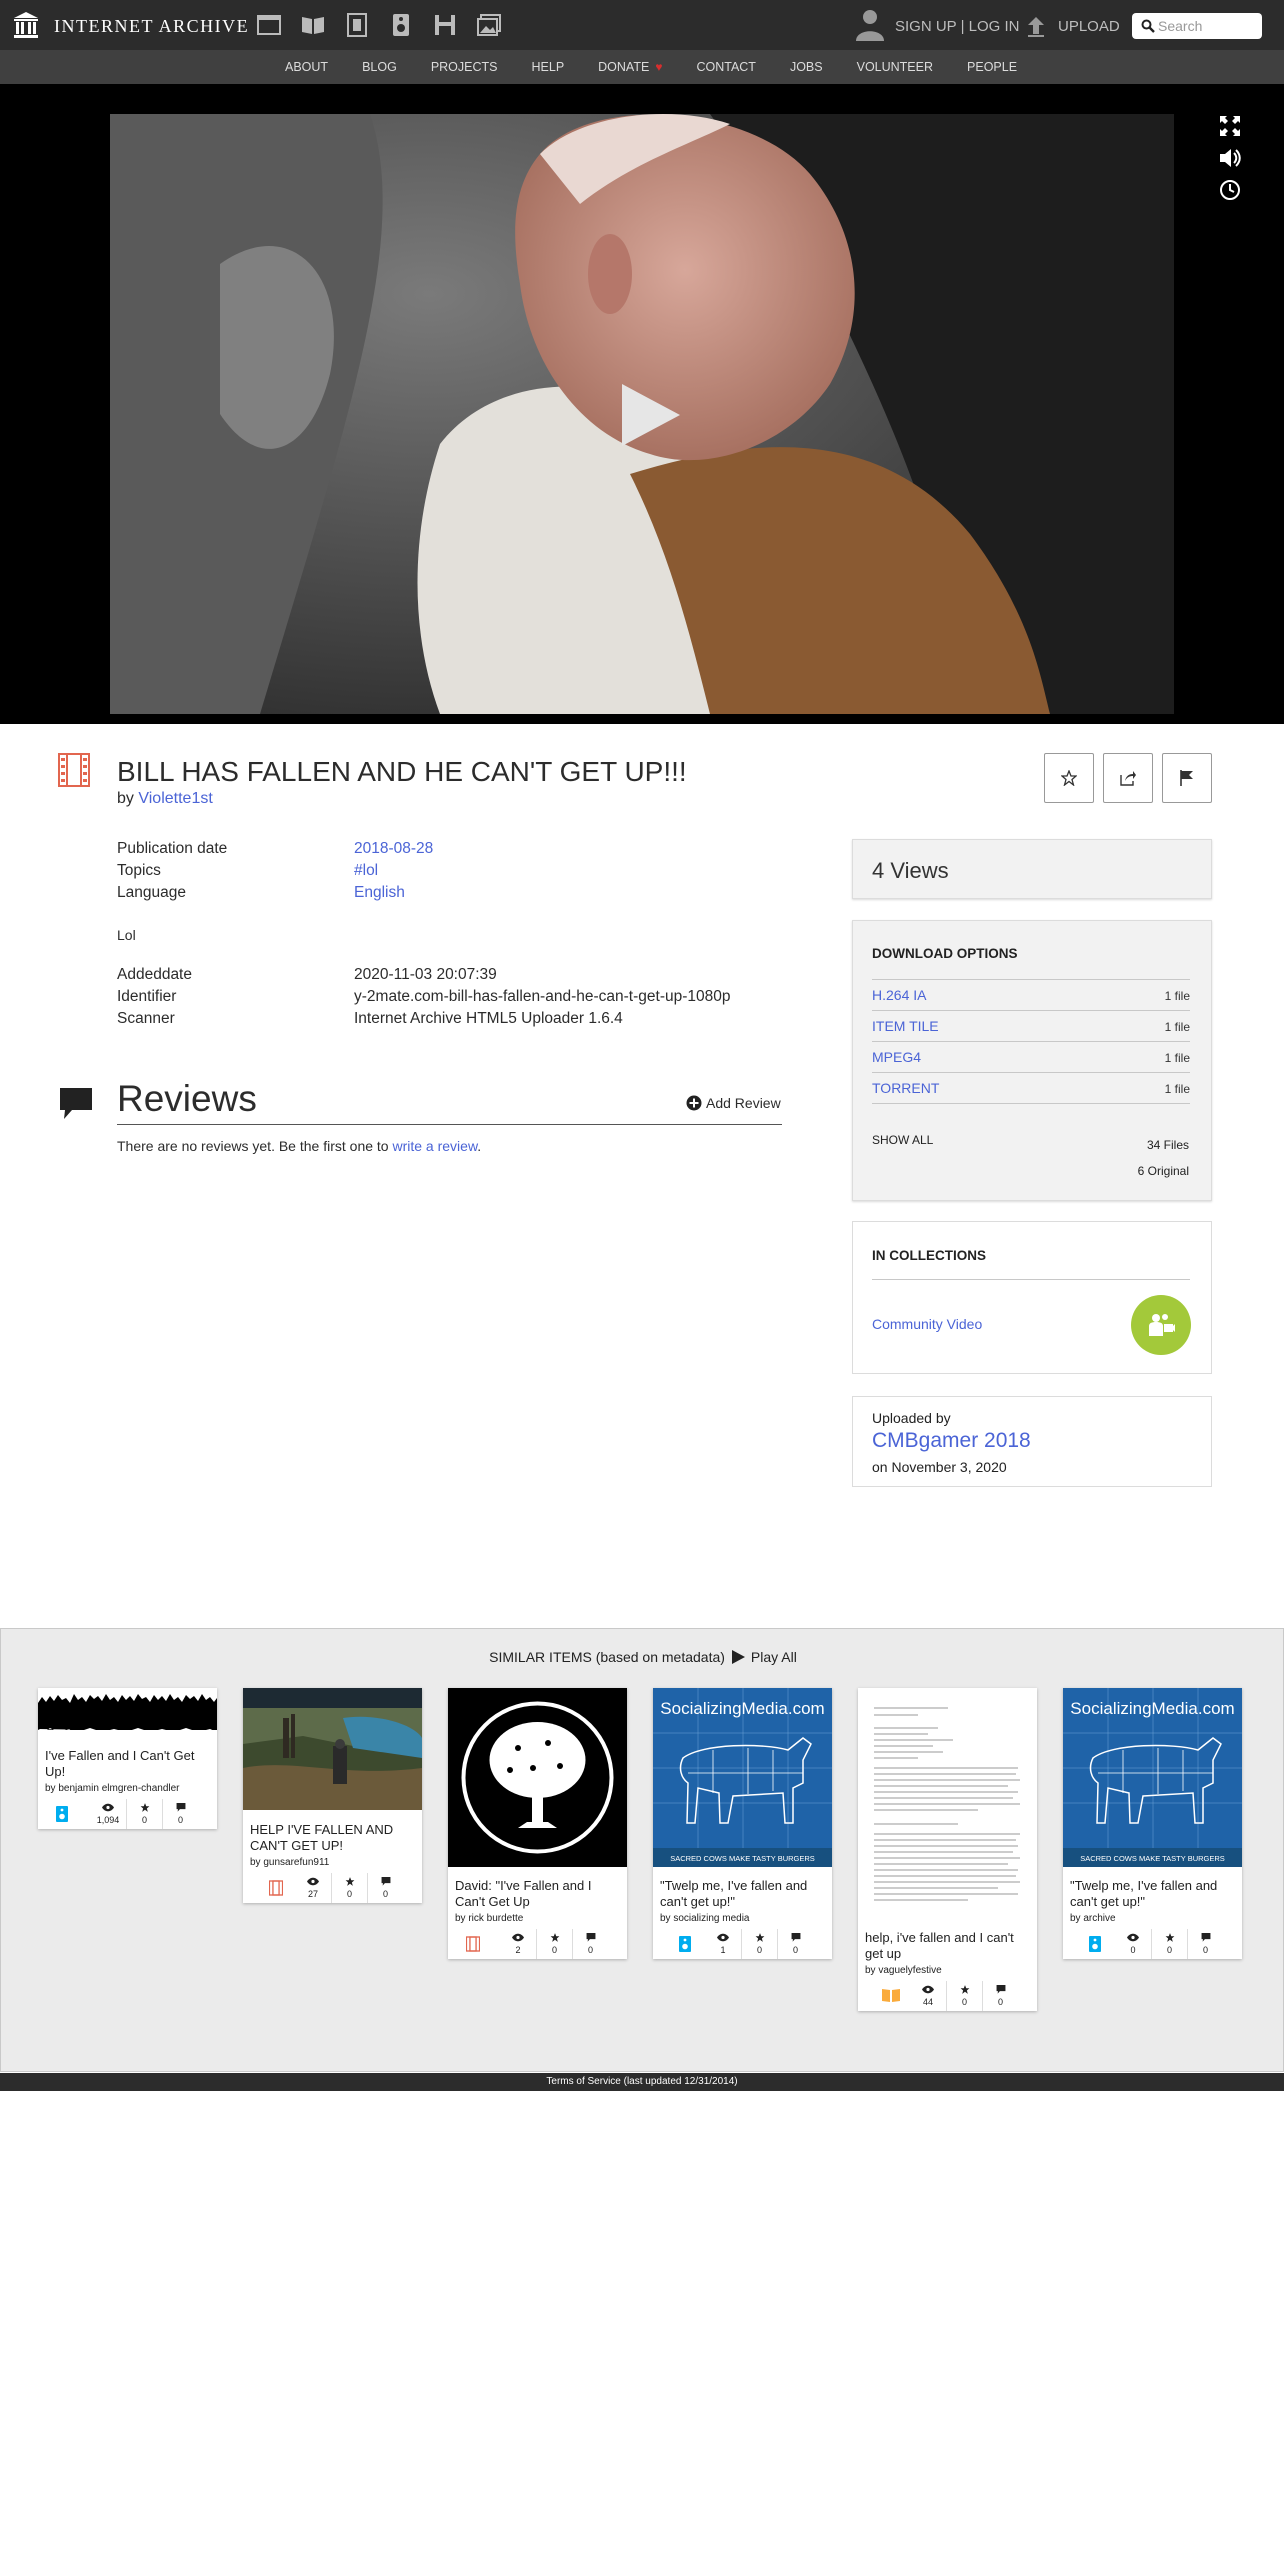  What do you see at coordinates (489, 25) in the screenshot?
I see `images-icon` at bounding box center [489, 25].